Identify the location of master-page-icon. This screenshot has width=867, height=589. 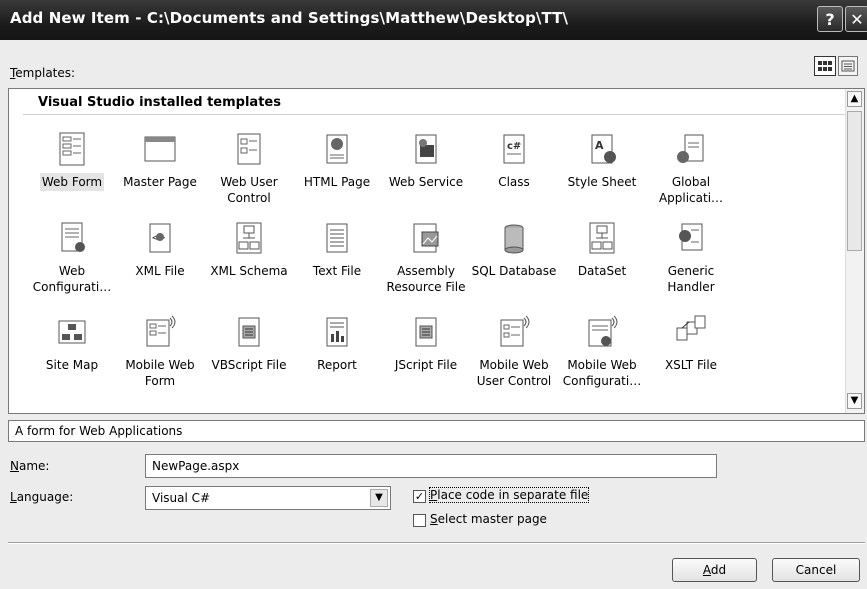
(160, 149).